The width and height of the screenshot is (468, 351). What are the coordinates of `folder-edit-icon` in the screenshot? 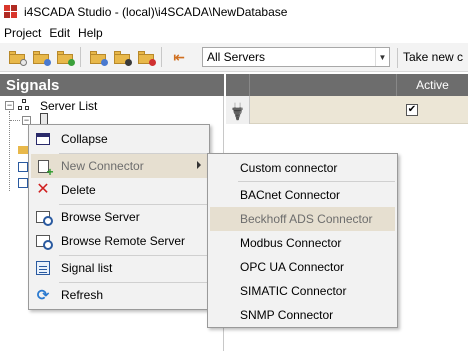 It's located at (123, 58).